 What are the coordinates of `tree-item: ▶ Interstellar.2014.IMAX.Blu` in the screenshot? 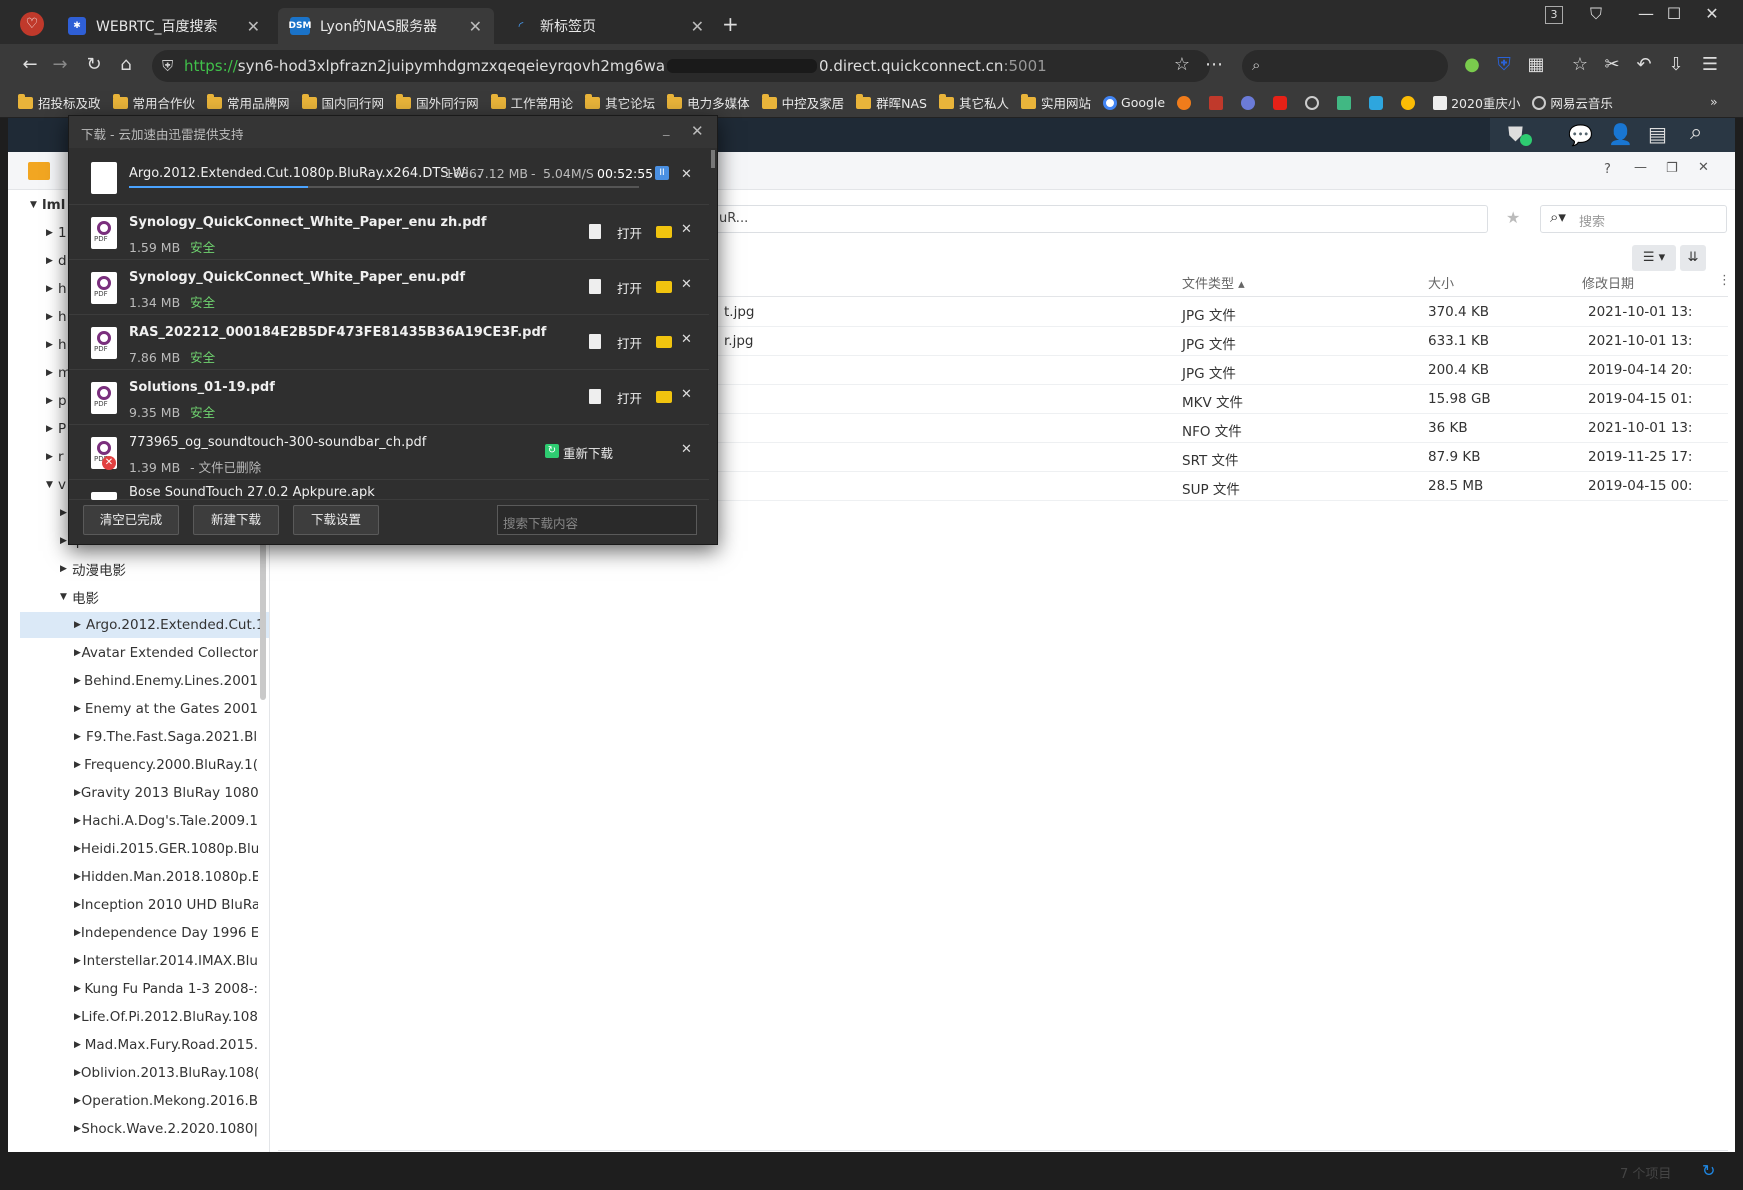 It's located at (133, 961).